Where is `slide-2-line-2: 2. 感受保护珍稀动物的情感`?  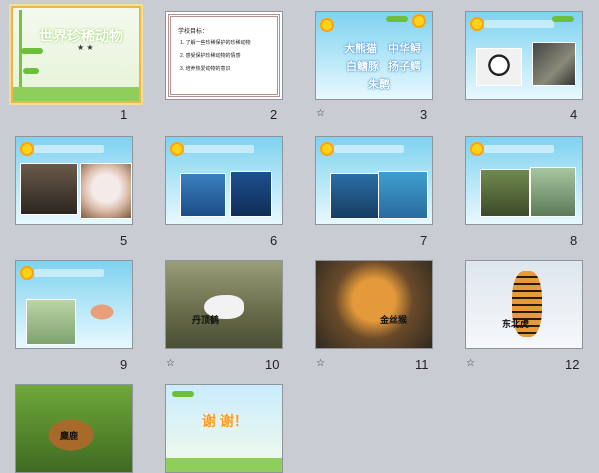 slide-2-line-2: 2. 感受保护珍稀动物的情感 is located at coordinates (210, 56).